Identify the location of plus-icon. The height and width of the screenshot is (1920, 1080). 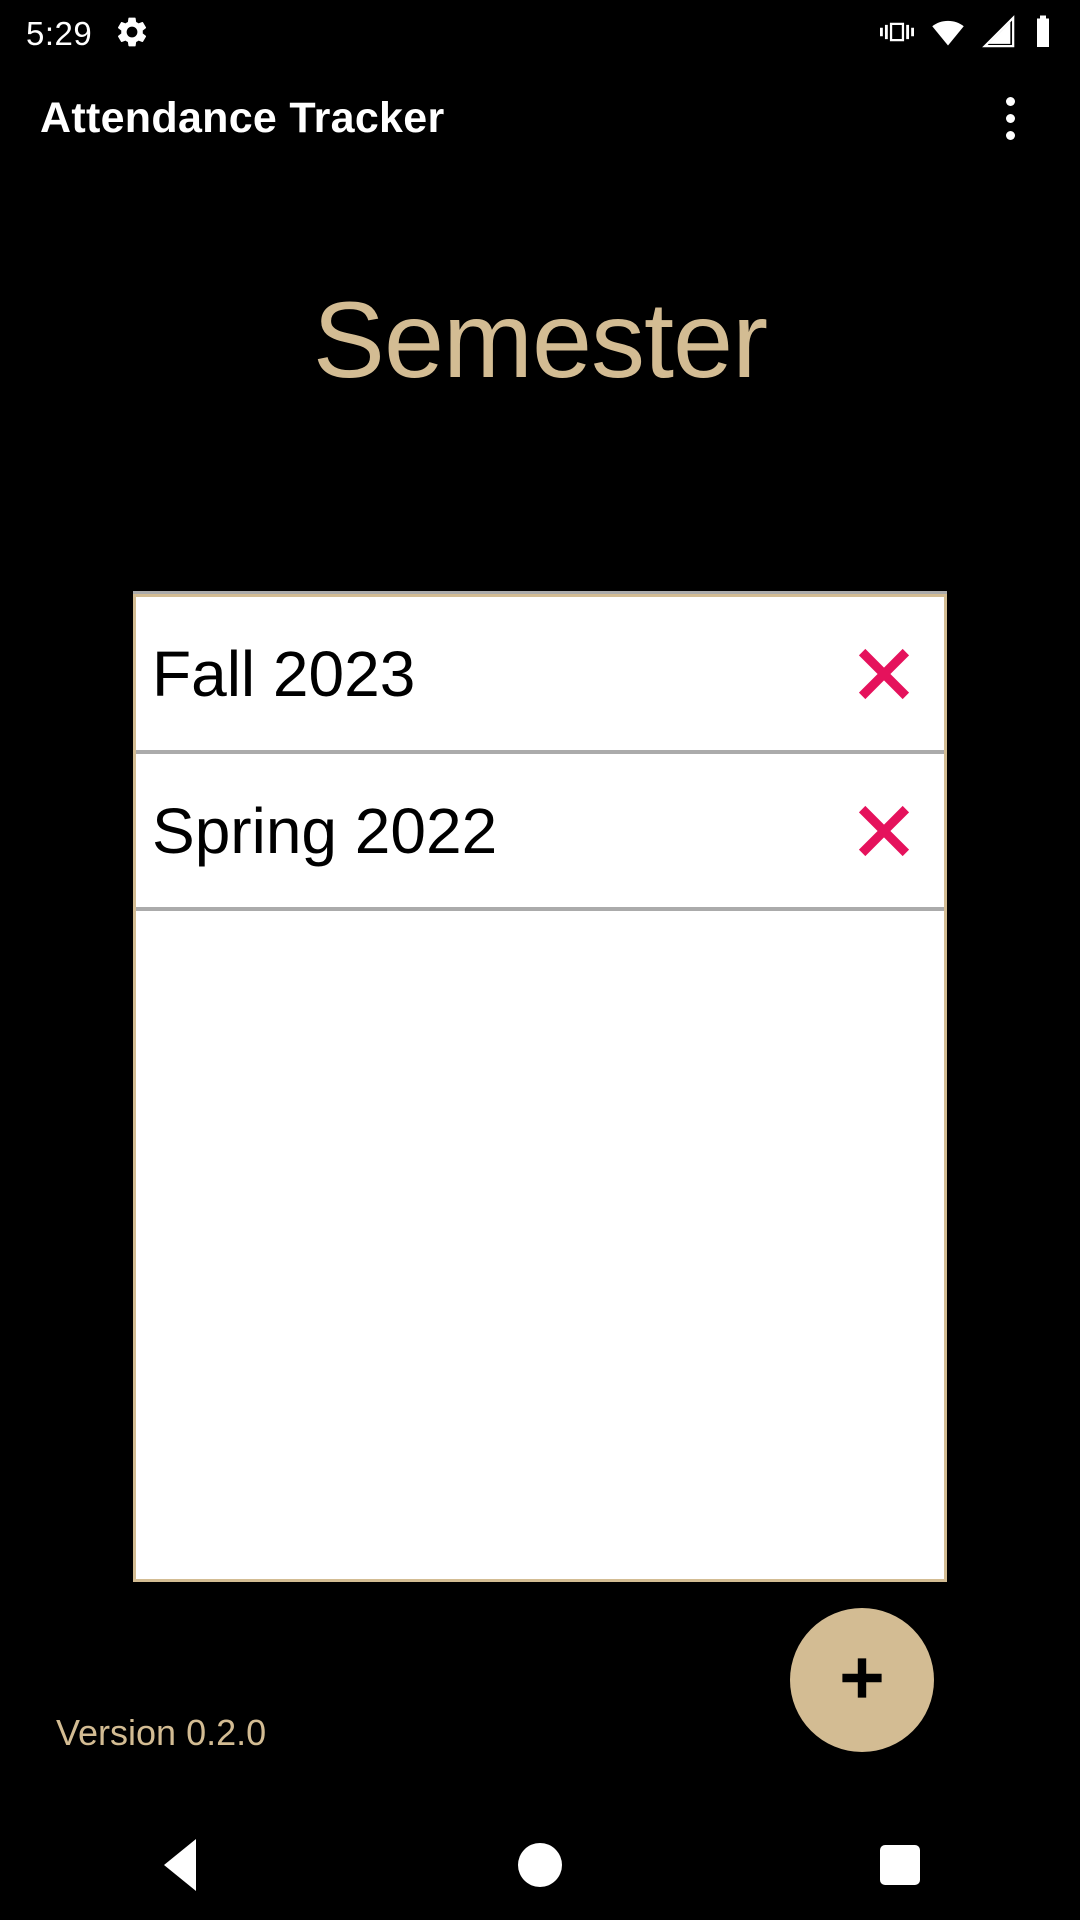
(862, 1680).